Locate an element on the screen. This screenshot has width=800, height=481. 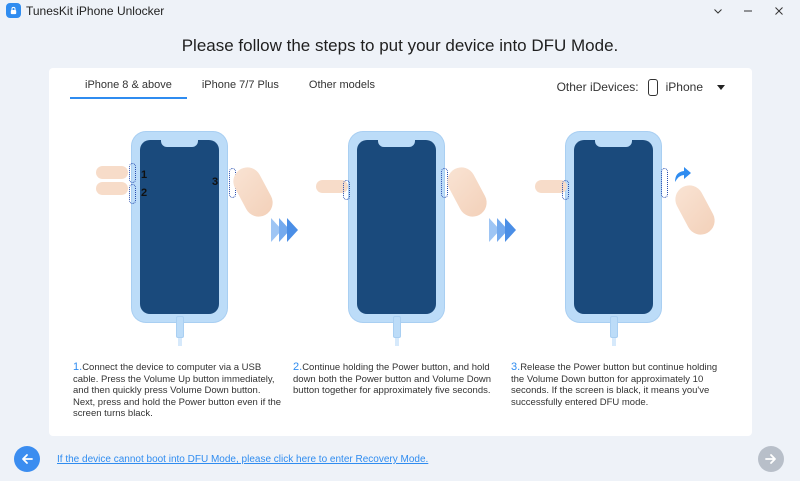
device-picker-label: Other iDevices: is located at coordinates (597, 87).